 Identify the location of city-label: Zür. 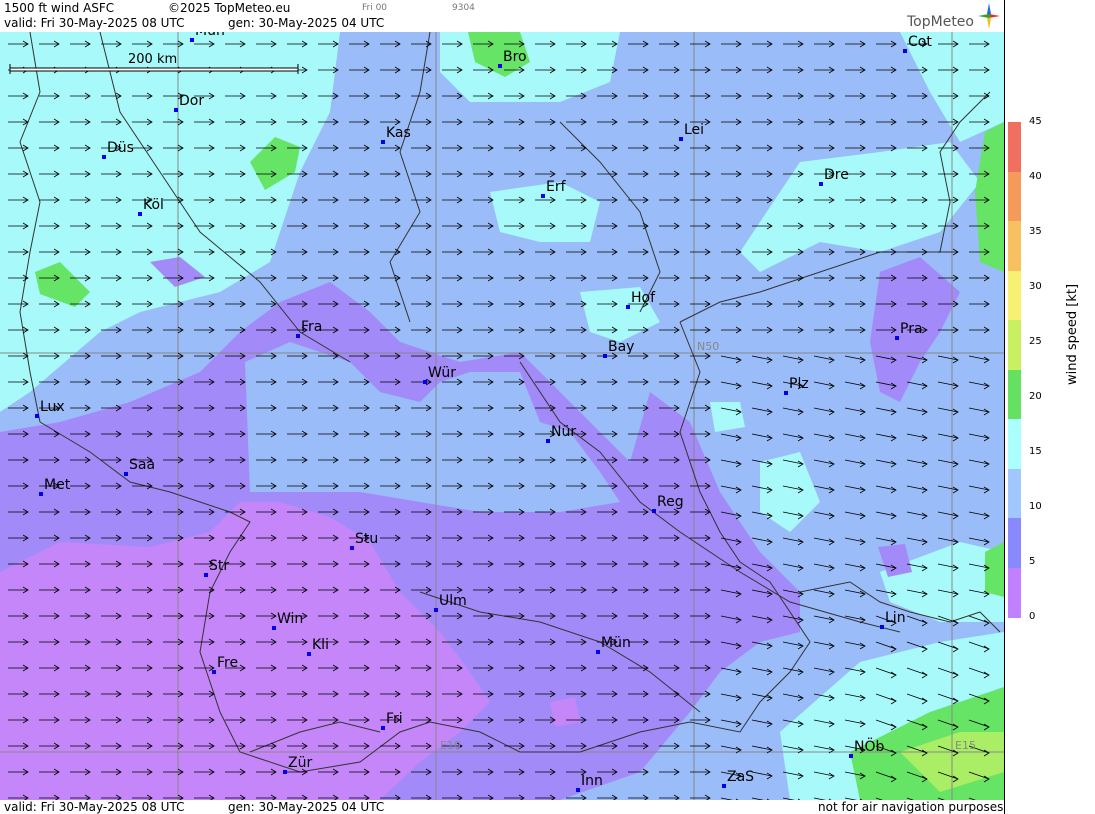
(300, 763).